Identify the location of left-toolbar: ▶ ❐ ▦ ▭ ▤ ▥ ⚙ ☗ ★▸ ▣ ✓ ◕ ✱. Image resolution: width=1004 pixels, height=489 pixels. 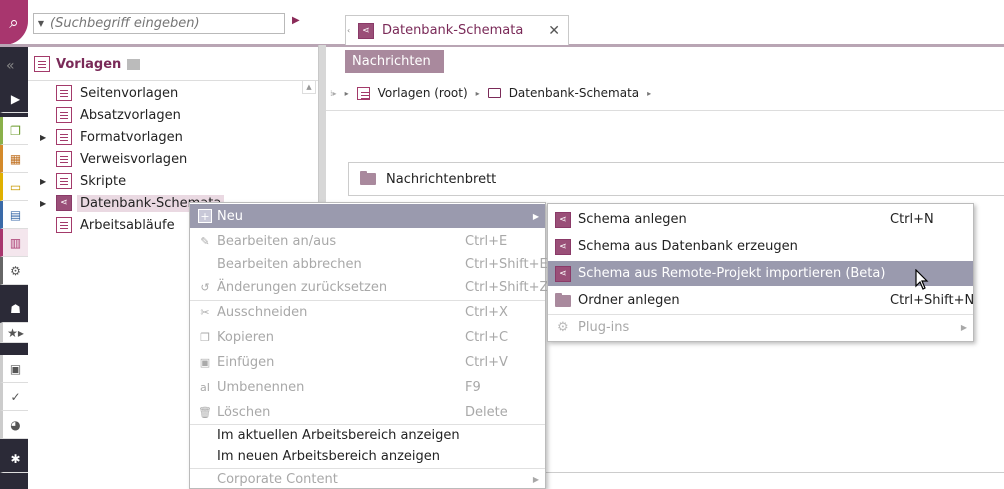
(14, 268).